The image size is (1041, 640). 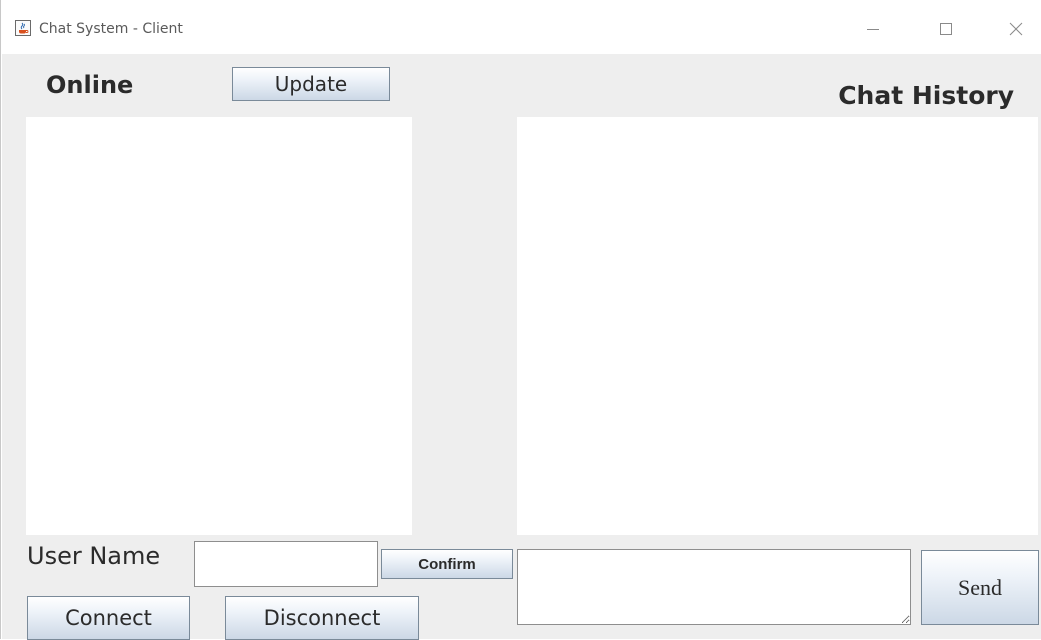 I want to click on connect-button: Connect, so click(x=108, y=618).